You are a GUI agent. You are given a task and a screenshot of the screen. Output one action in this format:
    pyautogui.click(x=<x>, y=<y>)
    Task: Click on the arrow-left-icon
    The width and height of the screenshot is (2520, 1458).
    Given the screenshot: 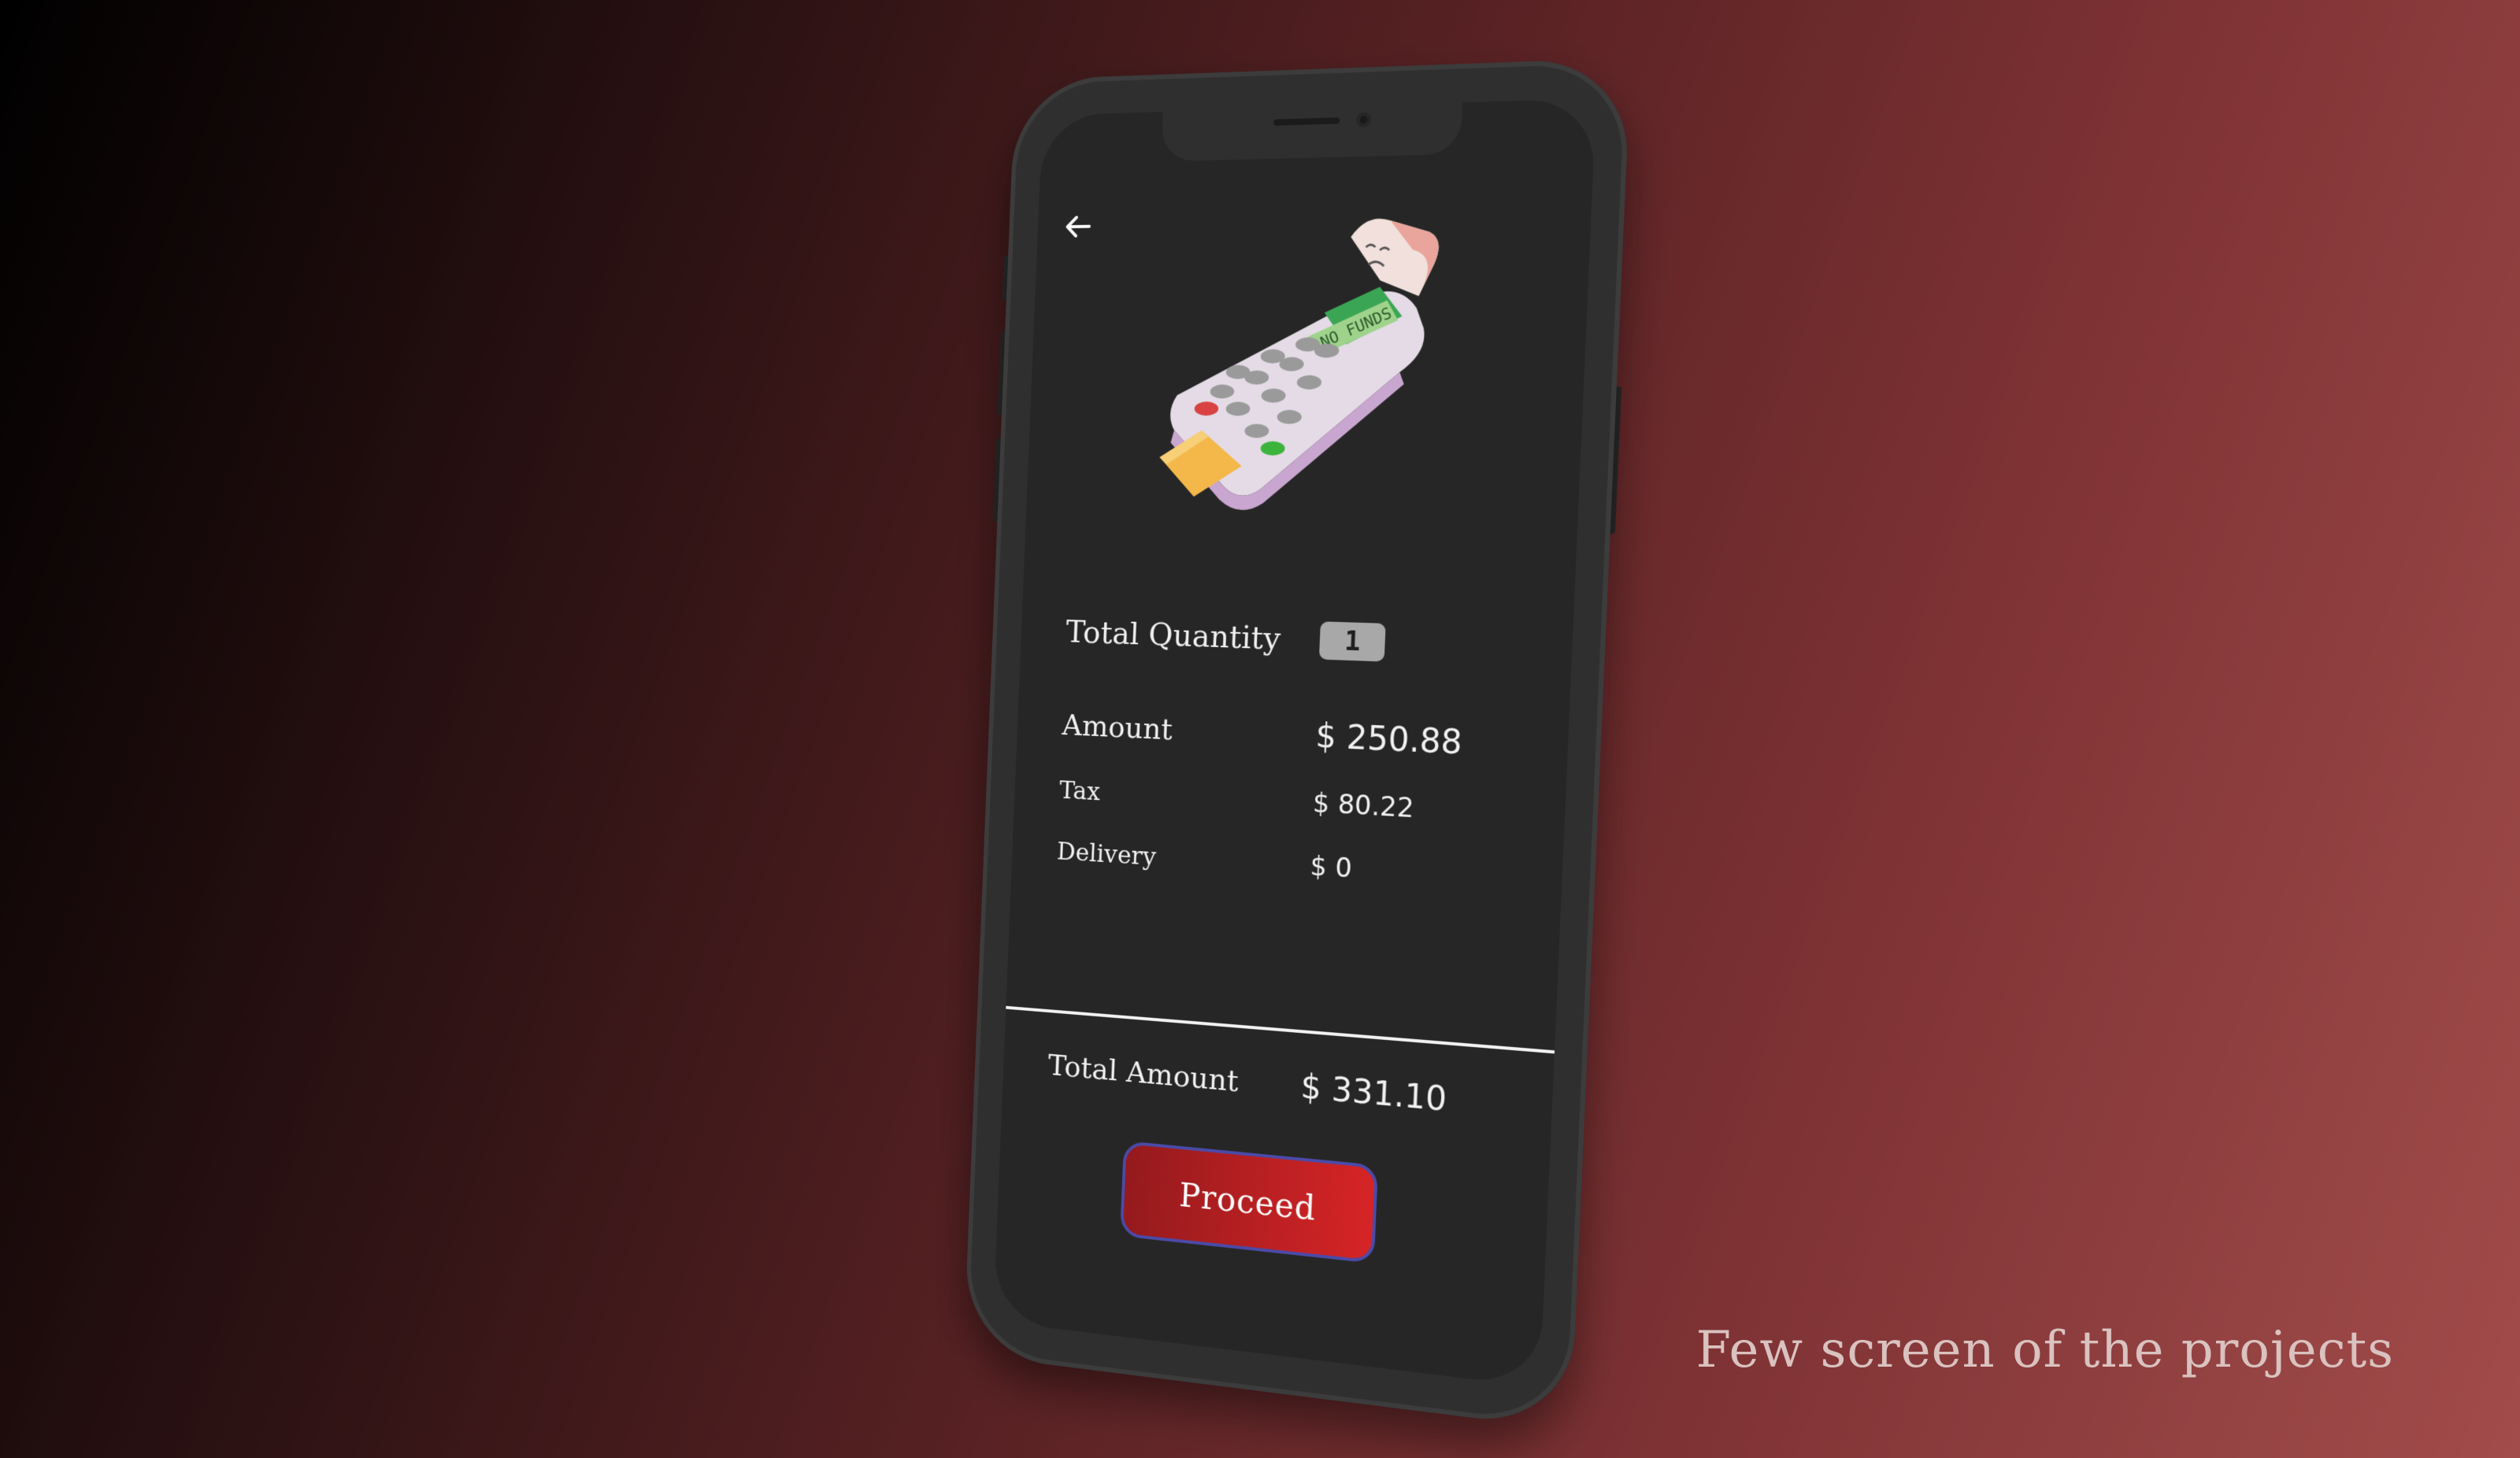 What is the action you would take?
    pyautogui.click(x=1078, y=226)
    